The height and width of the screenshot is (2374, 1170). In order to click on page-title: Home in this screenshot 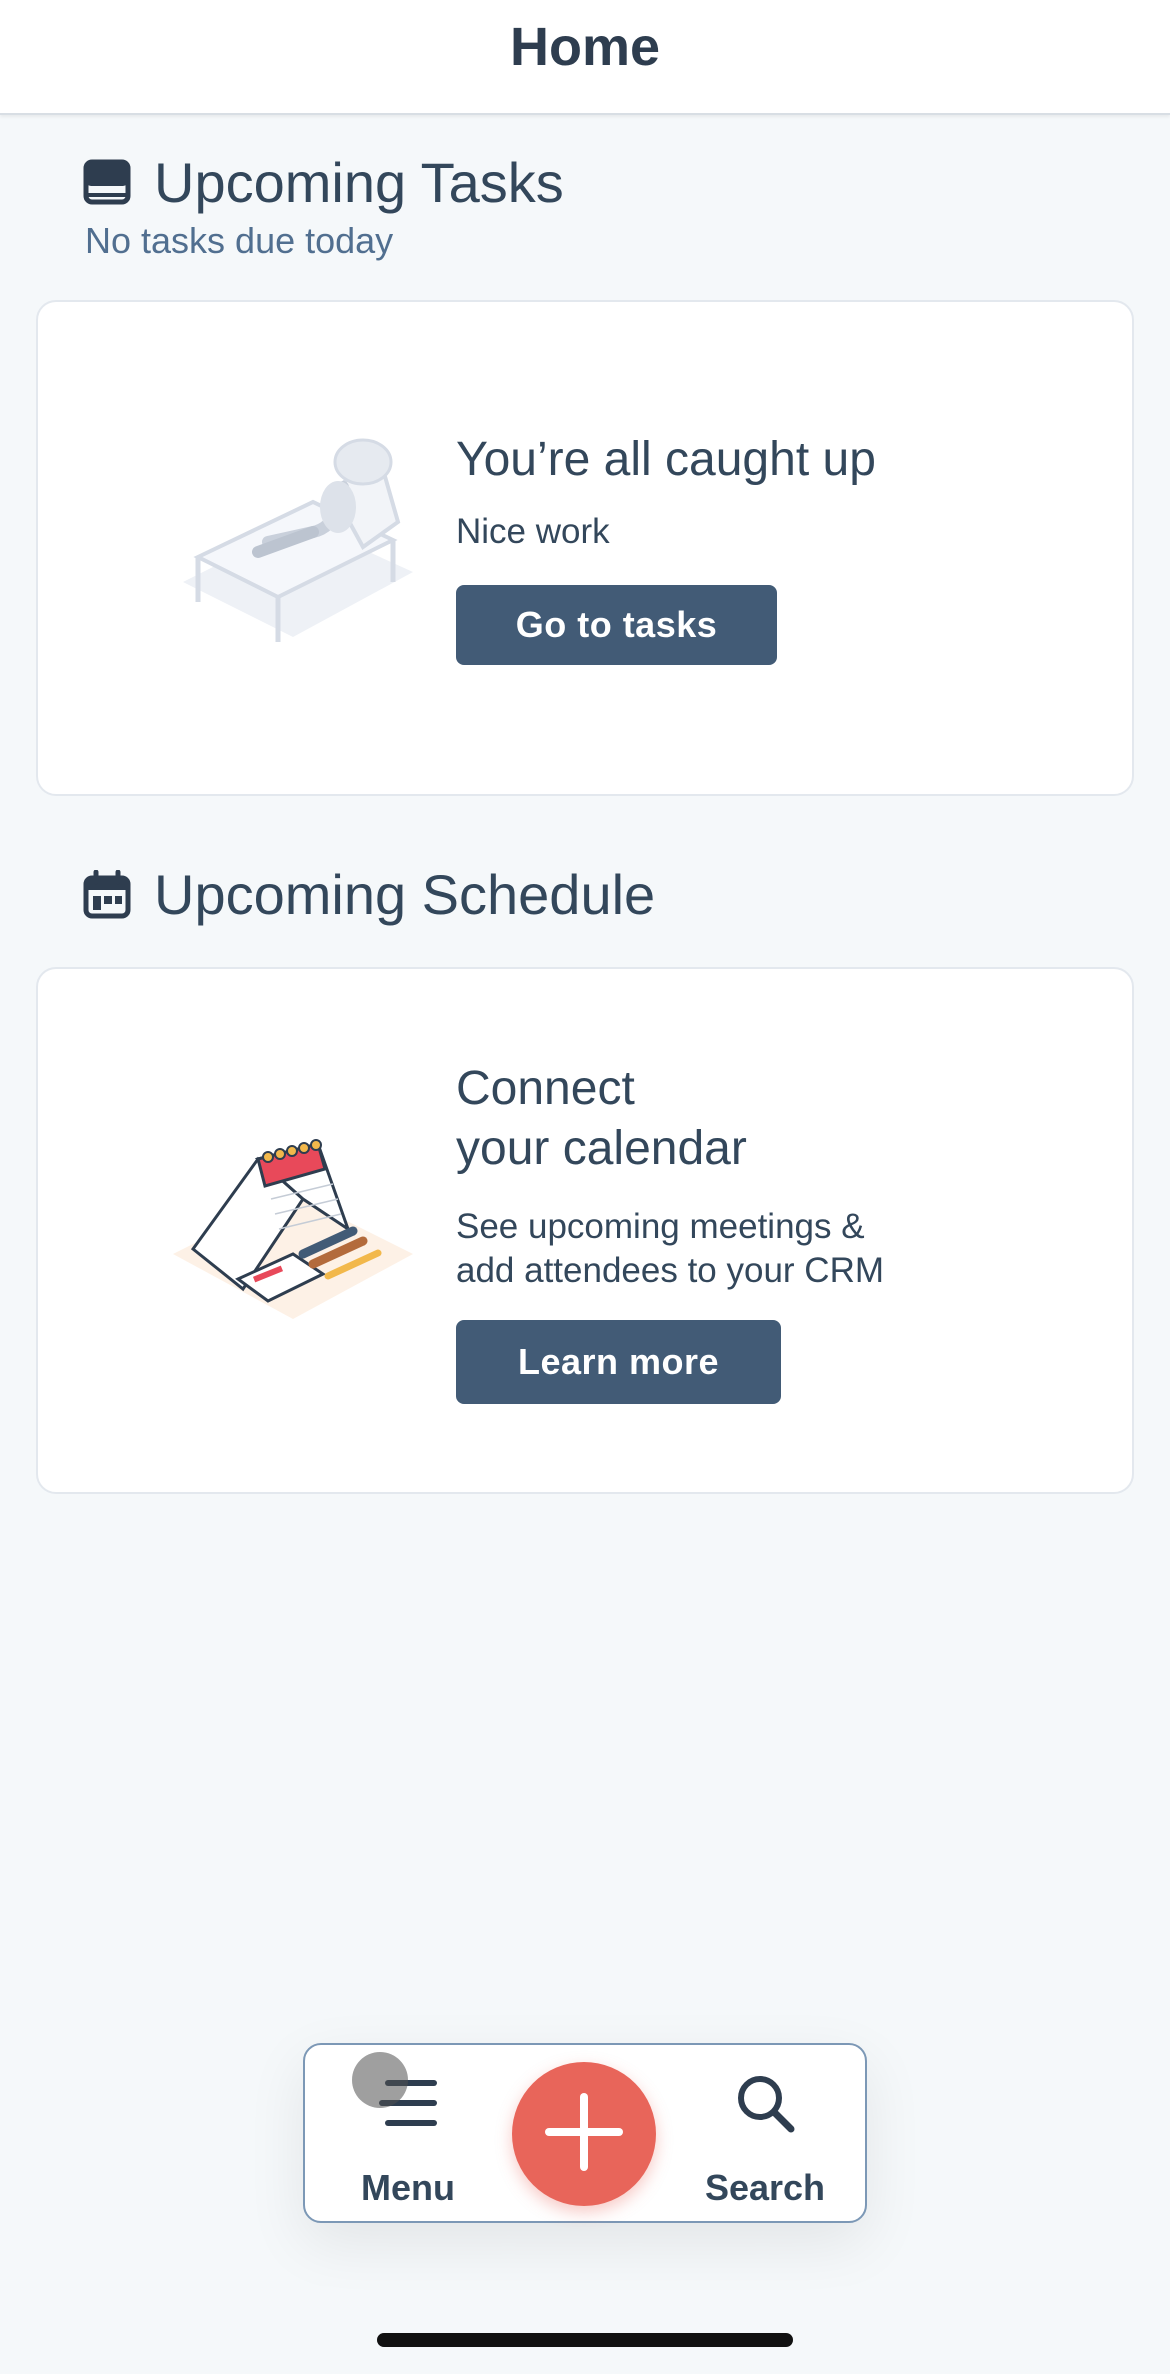, I will do `click(585, 46)`.